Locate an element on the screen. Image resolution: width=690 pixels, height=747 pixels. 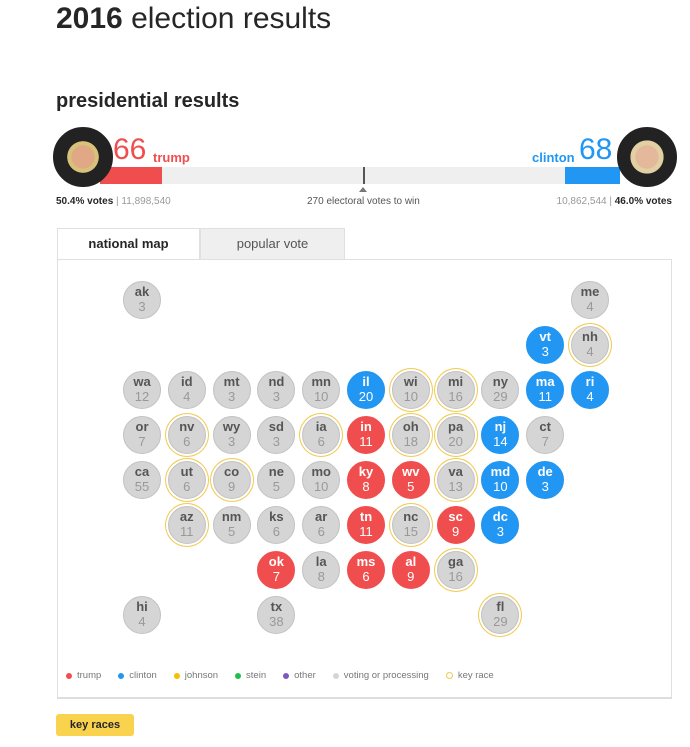
state-abbreviation: la is located at coordinates (321, 561).